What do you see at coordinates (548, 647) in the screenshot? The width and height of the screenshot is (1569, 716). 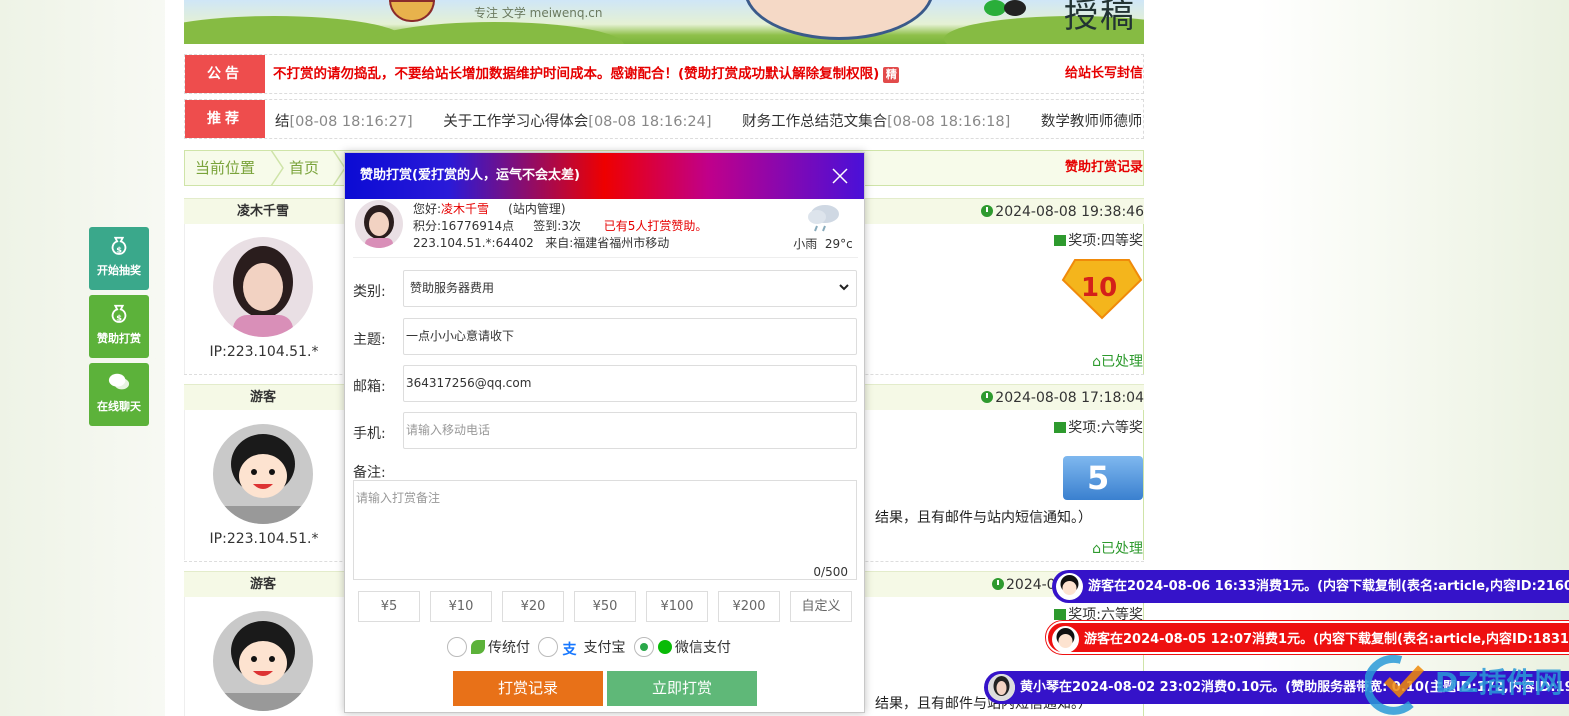 I see `payment-alipay-radio` at bounding box center [548, 647].